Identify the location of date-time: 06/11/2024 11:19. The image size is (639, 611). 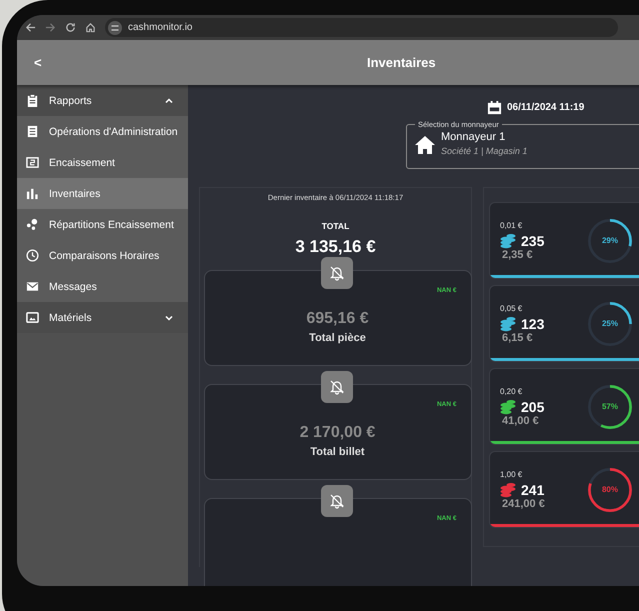
(545, 107).